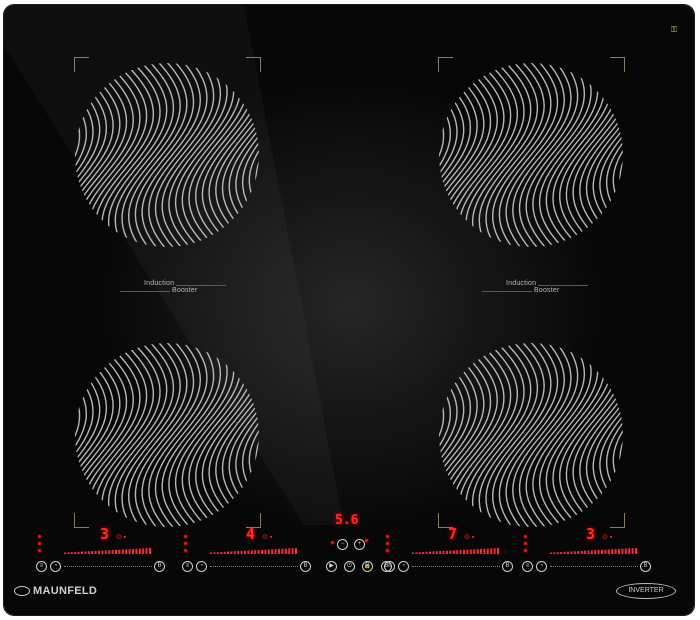  I want to click on coil-pattern, so click(531, 435).